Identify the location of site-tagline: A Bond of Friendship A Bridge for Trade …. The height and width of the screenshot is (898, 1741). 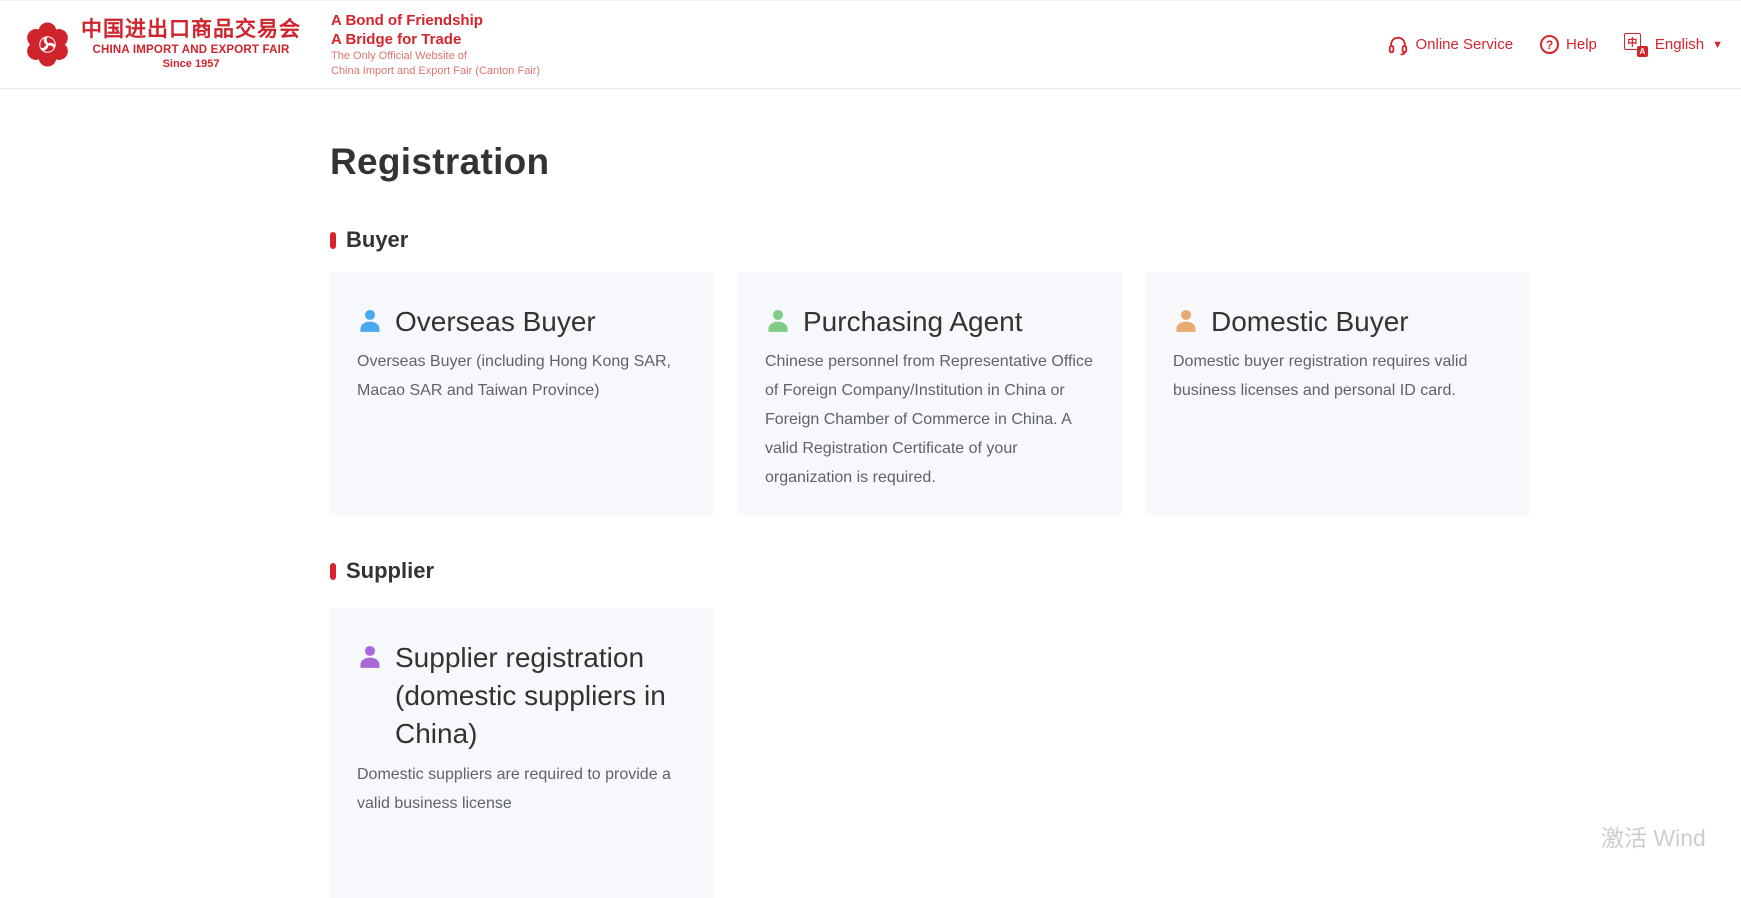
(435, 45).